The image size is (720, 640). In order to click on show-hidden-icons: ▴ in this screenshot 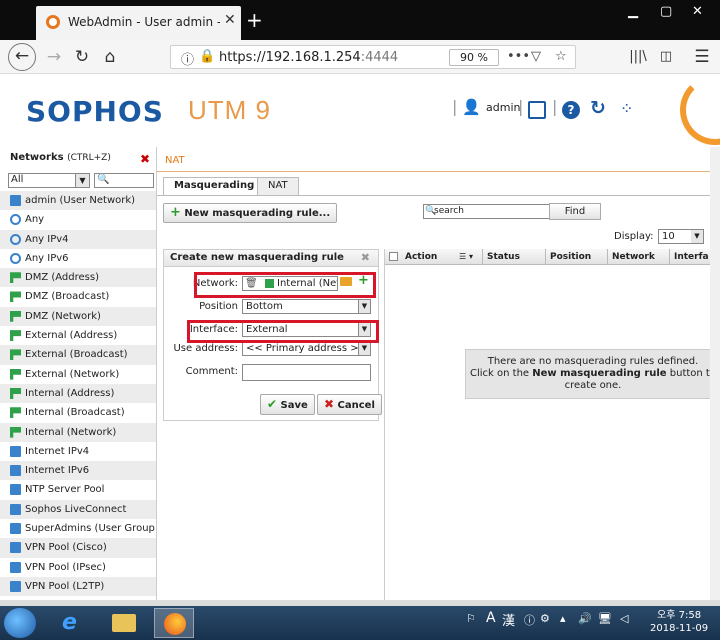, I will do `click(563, 618)`.